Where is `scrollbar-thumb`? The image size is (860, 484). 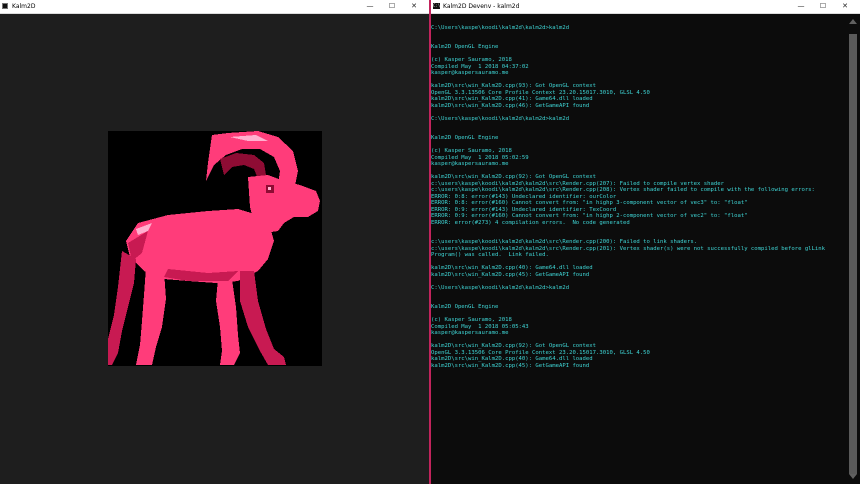 scrollbar-thumb is located at coordinates (853, 254).